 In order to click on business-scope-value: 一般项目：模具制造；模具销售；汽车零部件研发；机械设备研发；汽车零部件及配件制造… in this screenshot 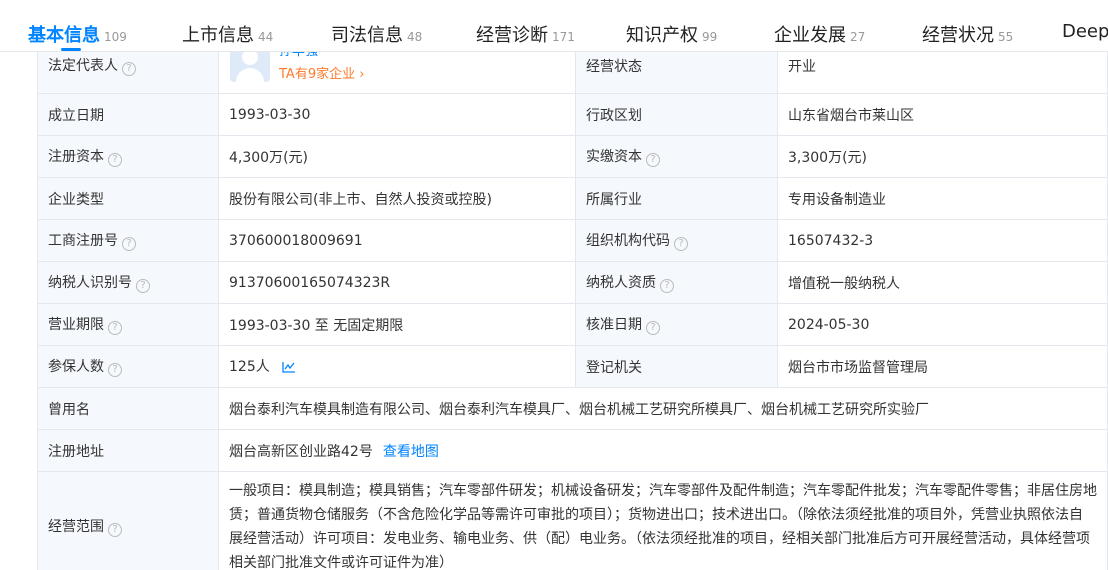, I will do `click(663, 520)`.